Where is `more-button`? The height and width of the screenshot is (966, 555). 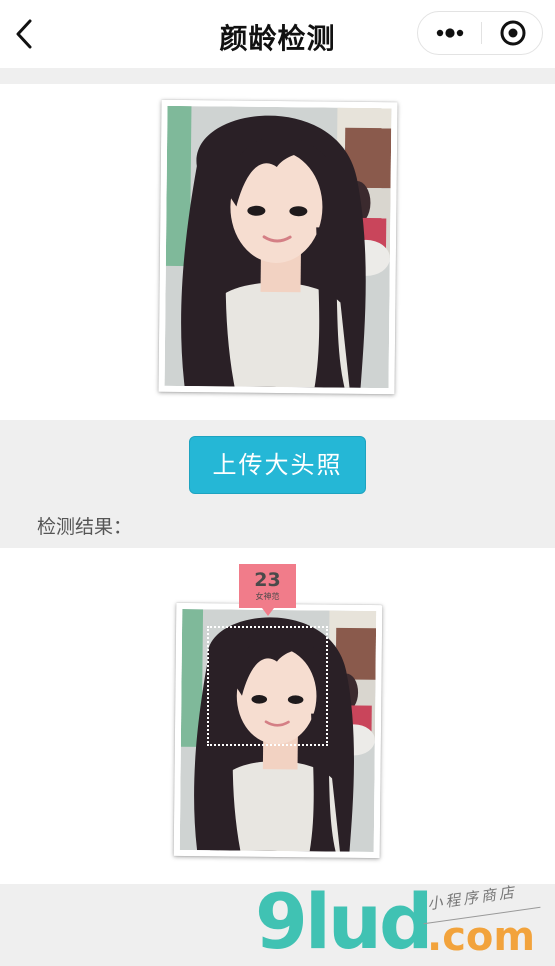
more-button is located at coordinates (449, 33).